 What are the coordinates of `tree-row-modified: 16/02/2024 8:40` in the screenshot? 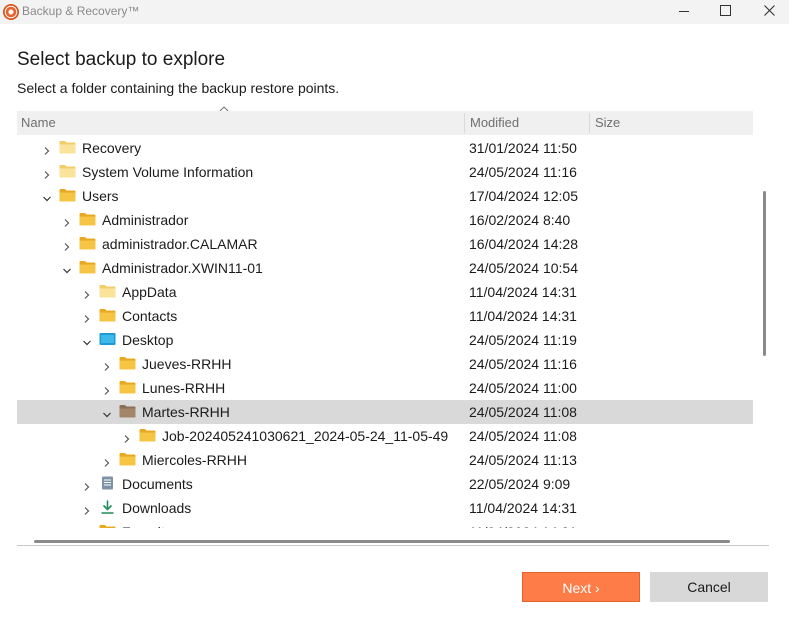 It's located at (520, 220).